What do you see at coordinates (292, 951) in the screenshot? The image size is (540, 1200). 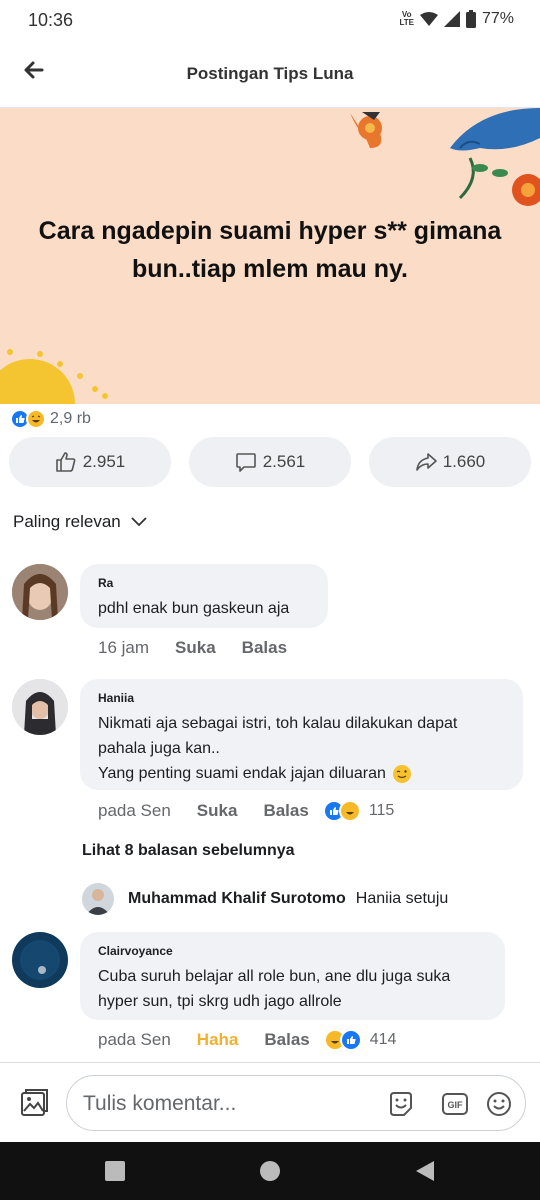 I see `comment-author: Clairvoyance` at bounding box center [292, 951].